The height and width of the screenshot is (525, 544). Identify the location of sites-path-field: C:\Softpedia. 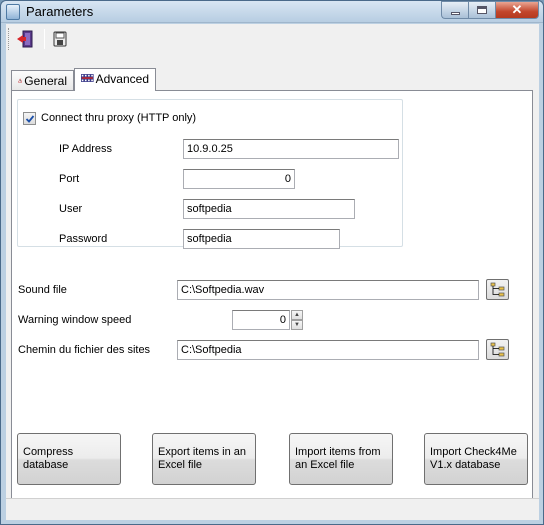
(328, 350).